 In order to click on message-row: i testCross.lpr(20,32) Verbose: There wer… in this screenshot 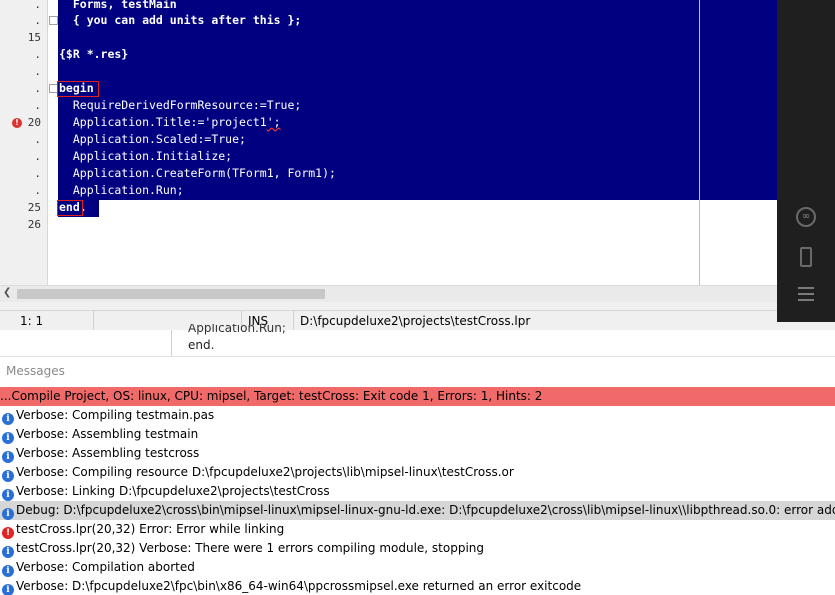, I will do `click(417, 548)`.